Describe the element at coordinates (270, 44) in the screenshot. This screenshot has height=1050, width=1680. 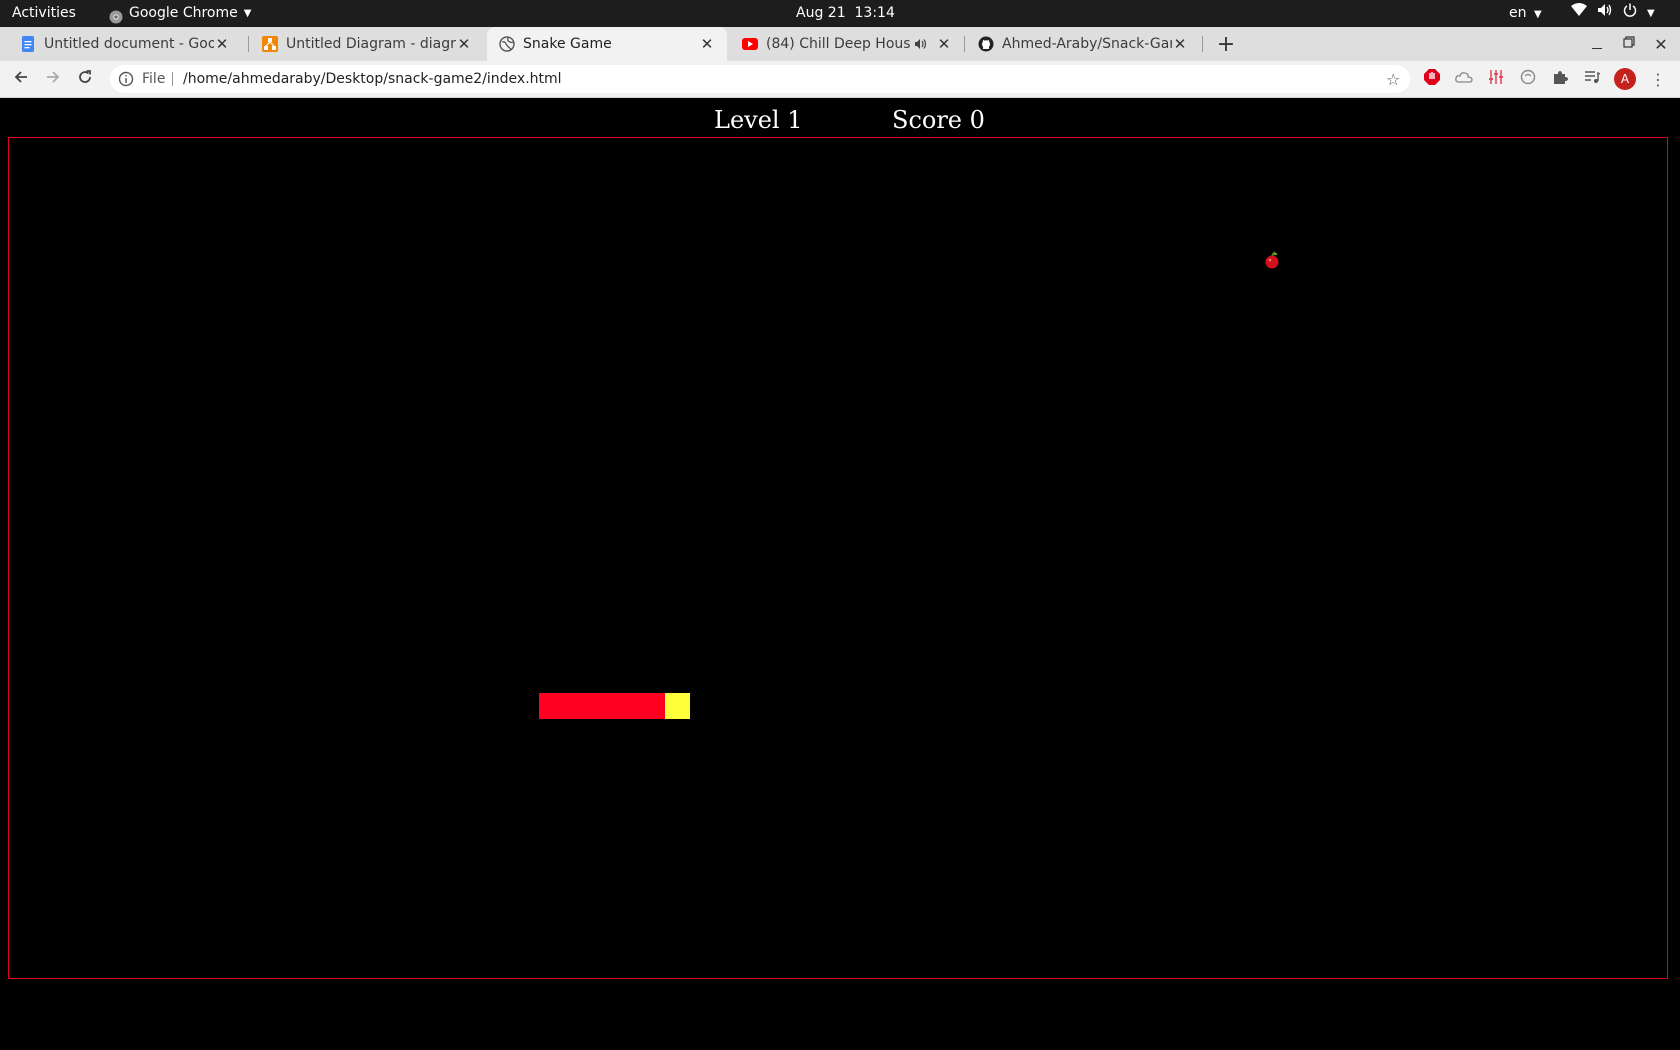
I see `diagrams-net-icon` at that location.